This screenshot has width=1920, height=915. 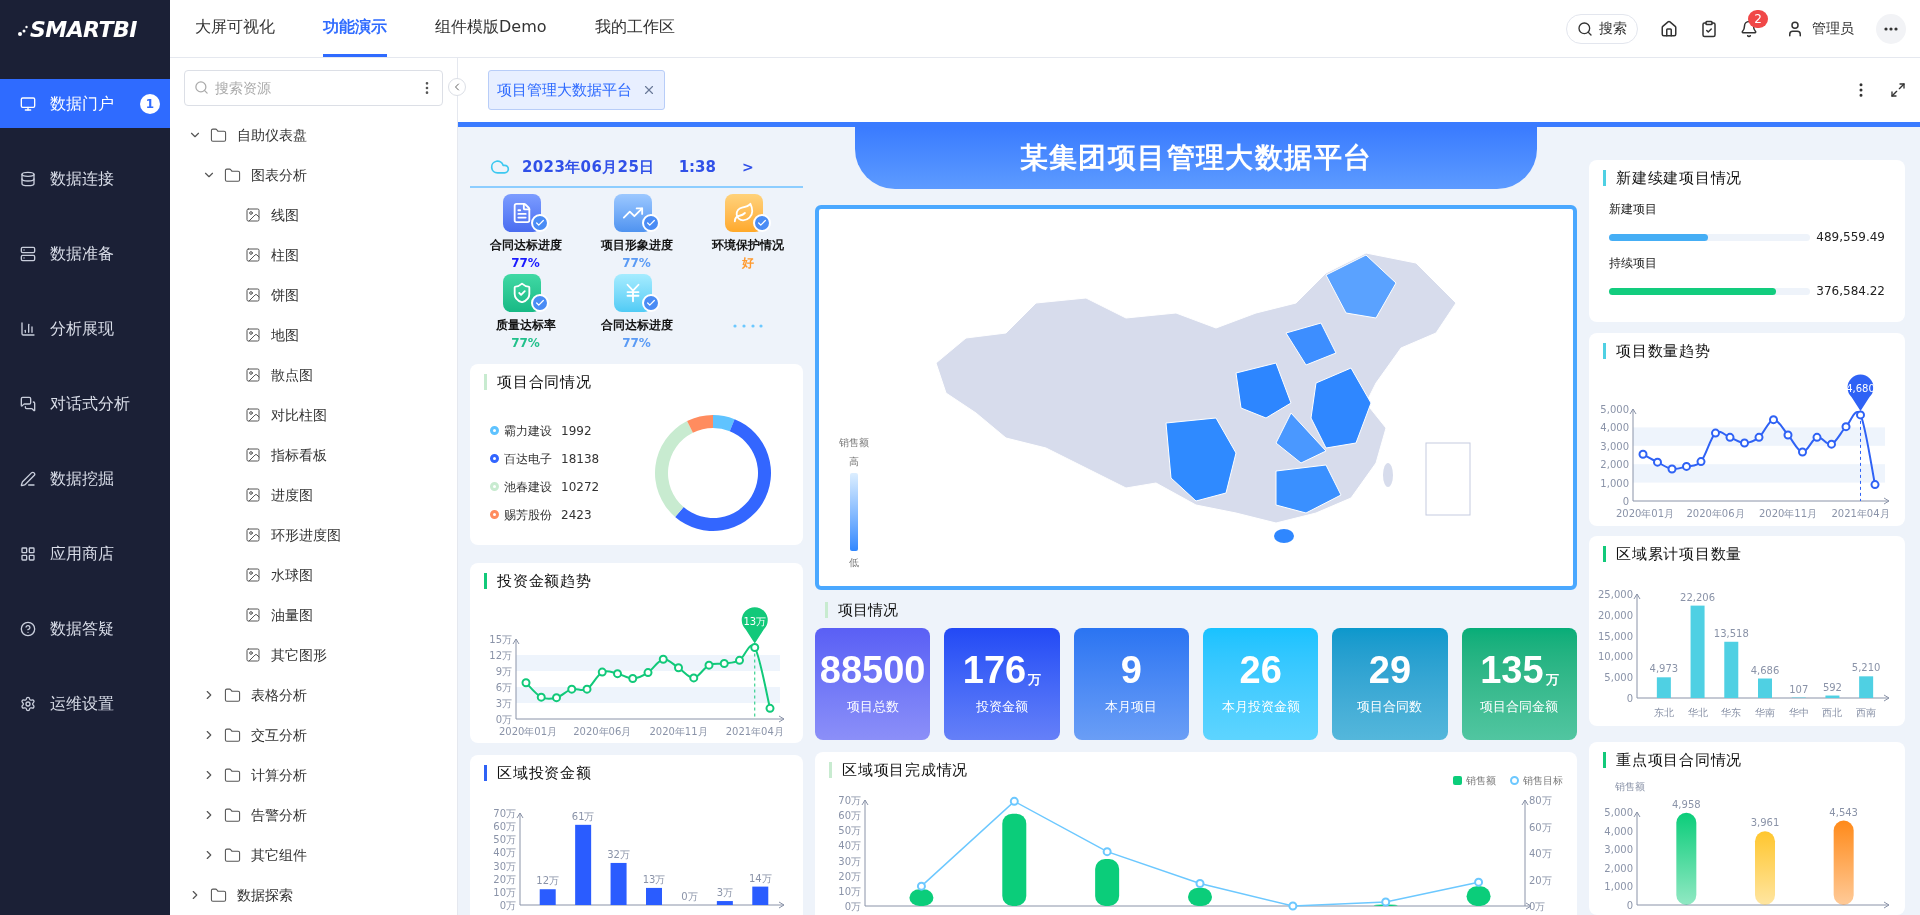 What do you see at coordinates (849, 876) in the screenshot?
I see `axis-label: 20万` at bounding box center [849, 876].